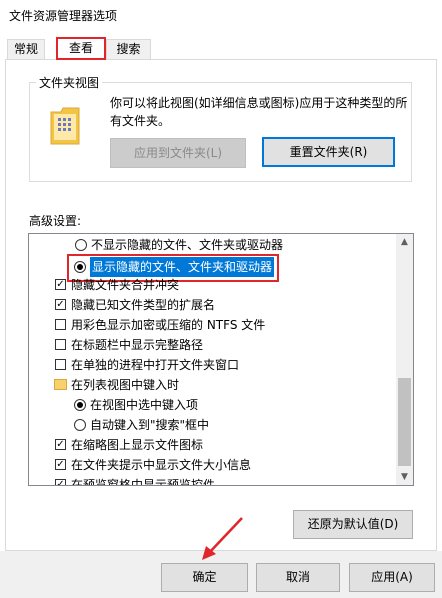  Describe the element at coordinates (353, 524) in the screenshot. I see `restore-defaults-button: 还原为默认值(D)` at that location.